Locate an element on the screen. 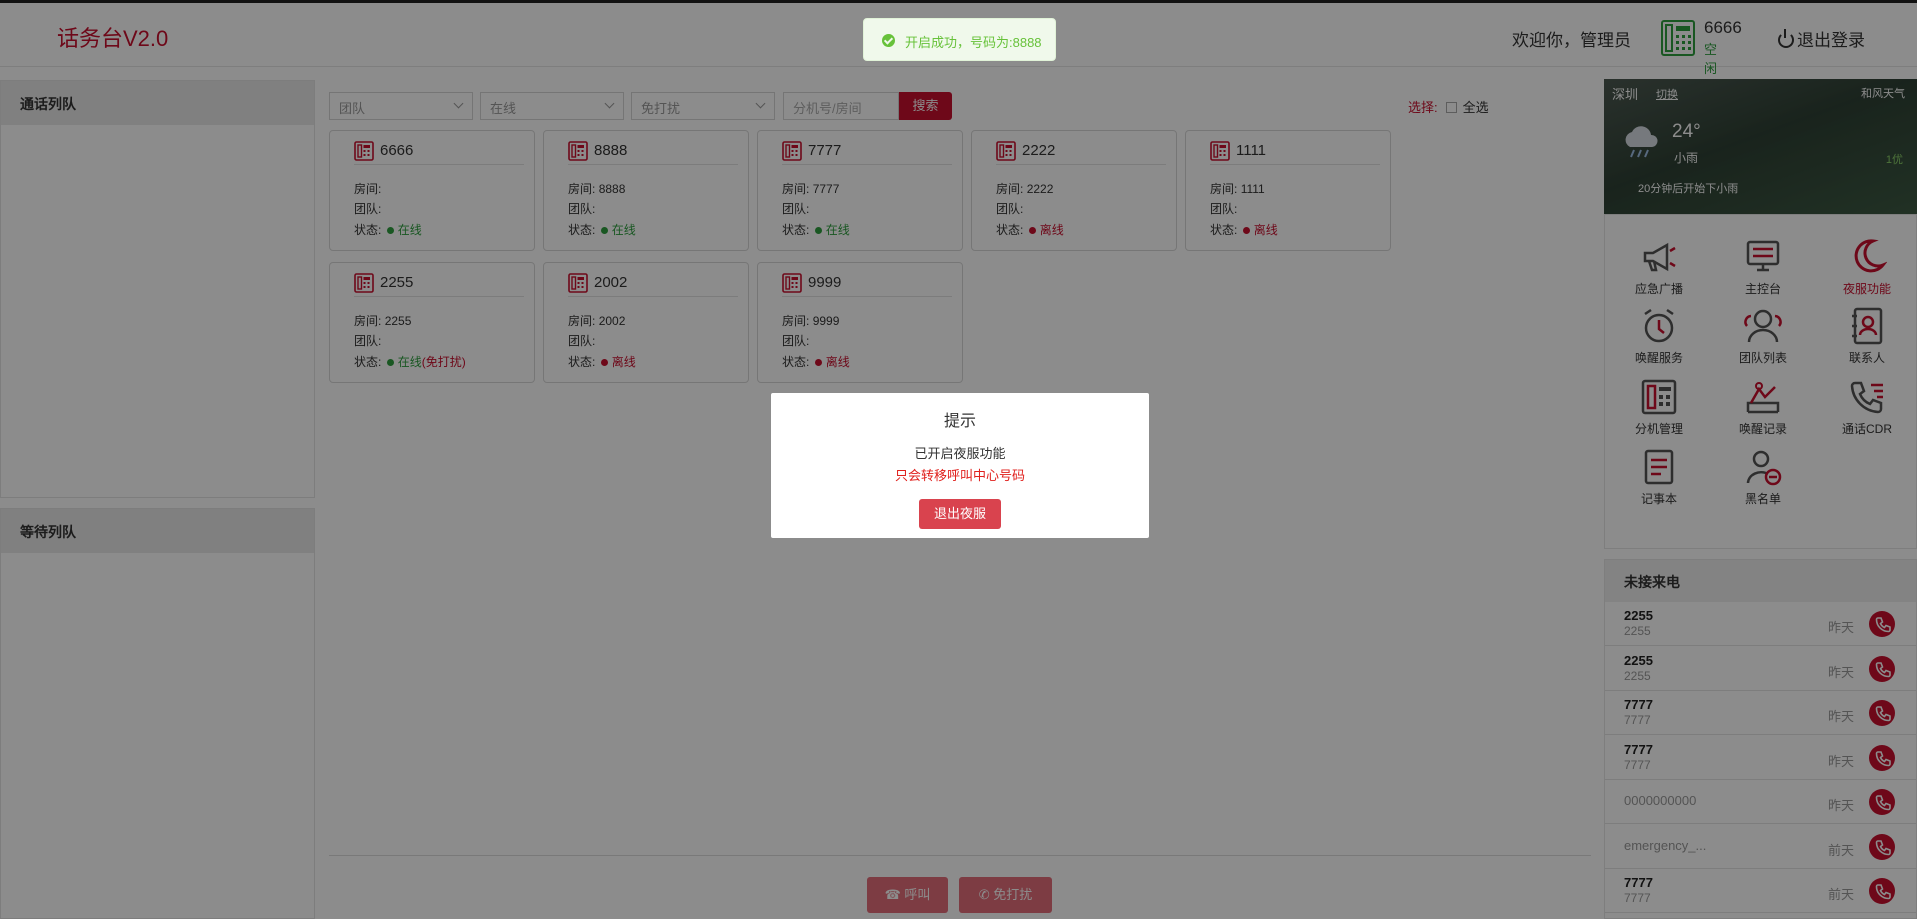  exit-night-service-button: 退出夜服 is located at coordinates (960, 514).